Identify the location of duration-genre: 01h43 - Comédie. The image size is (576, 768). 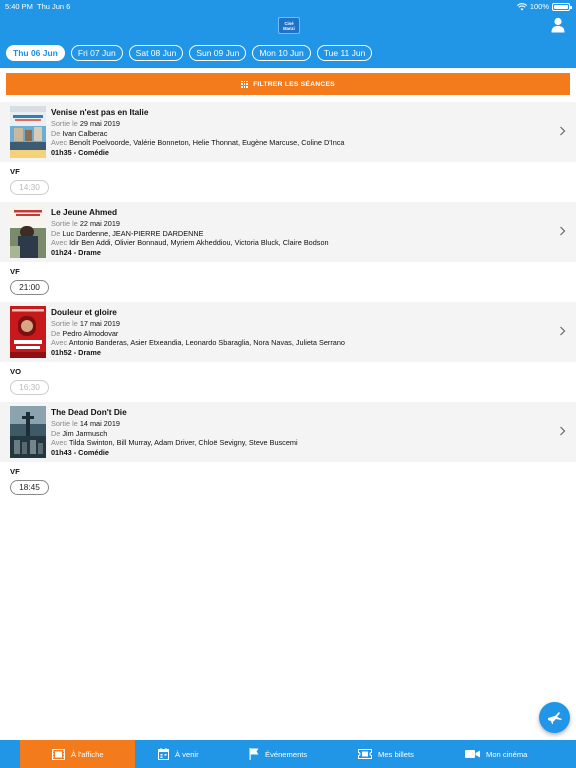
(80, 453).